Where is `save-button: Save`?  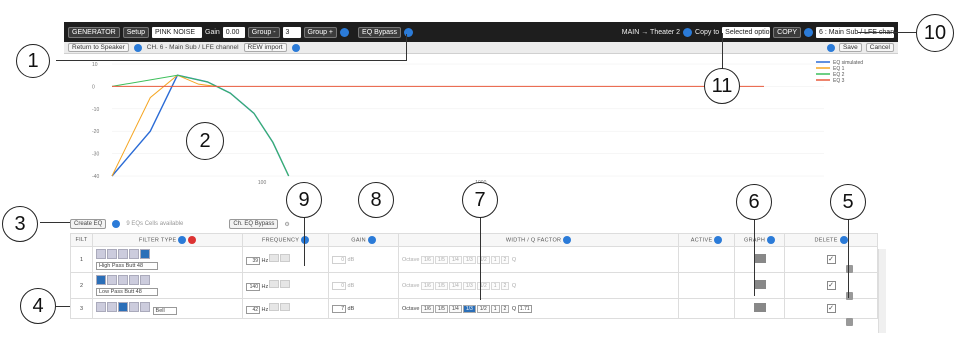
save-button: Save is located at coordinates (850, 47).